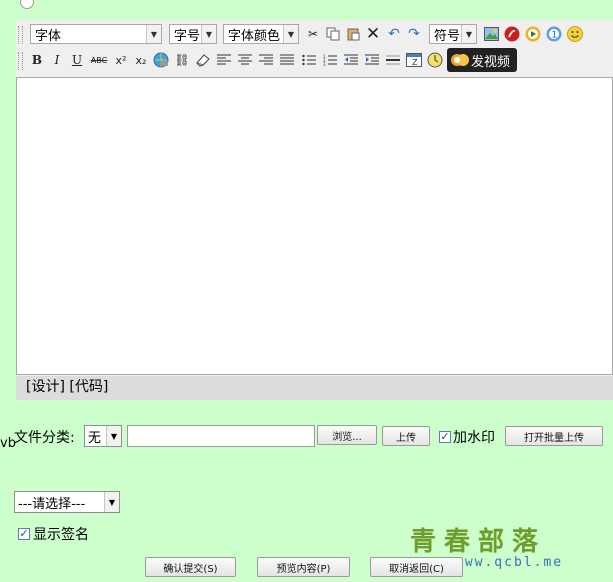 This screenshot has width=613, height=582. What do you see at coordinates (575, 34) in the screenshot?
I see `emoticon-icon` at bounding box center [575, 34].